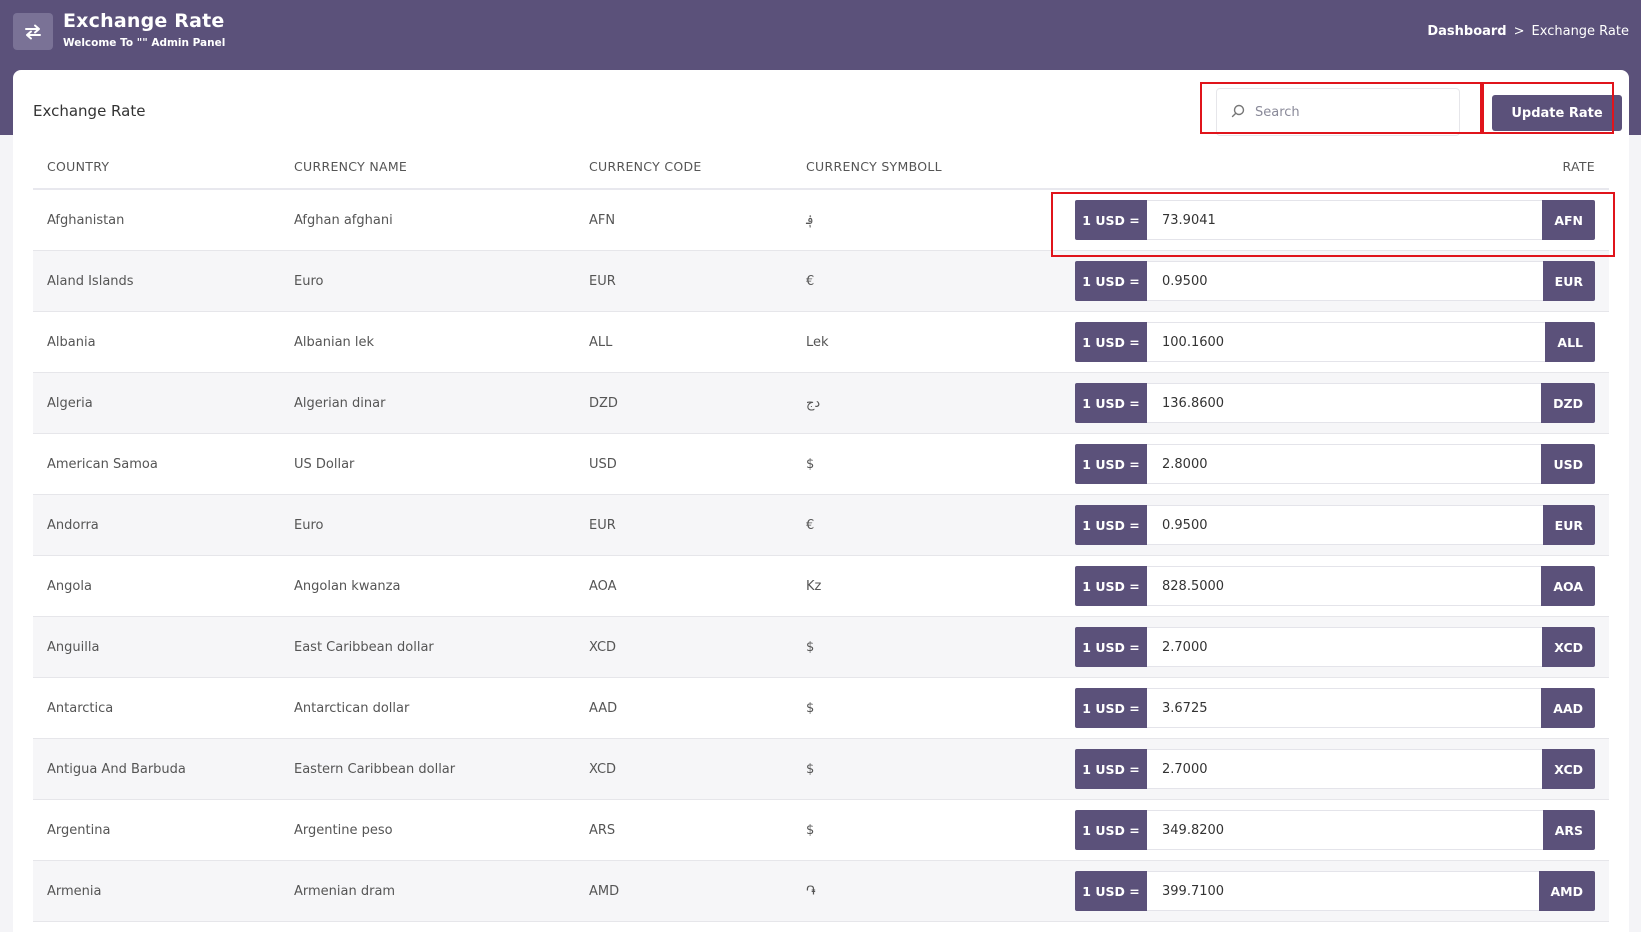 The image size is (1641, 932). Describe the element at coordinates (810, 220) in the screenshot. I see `cell-currency-symbol: ؋` at that location.